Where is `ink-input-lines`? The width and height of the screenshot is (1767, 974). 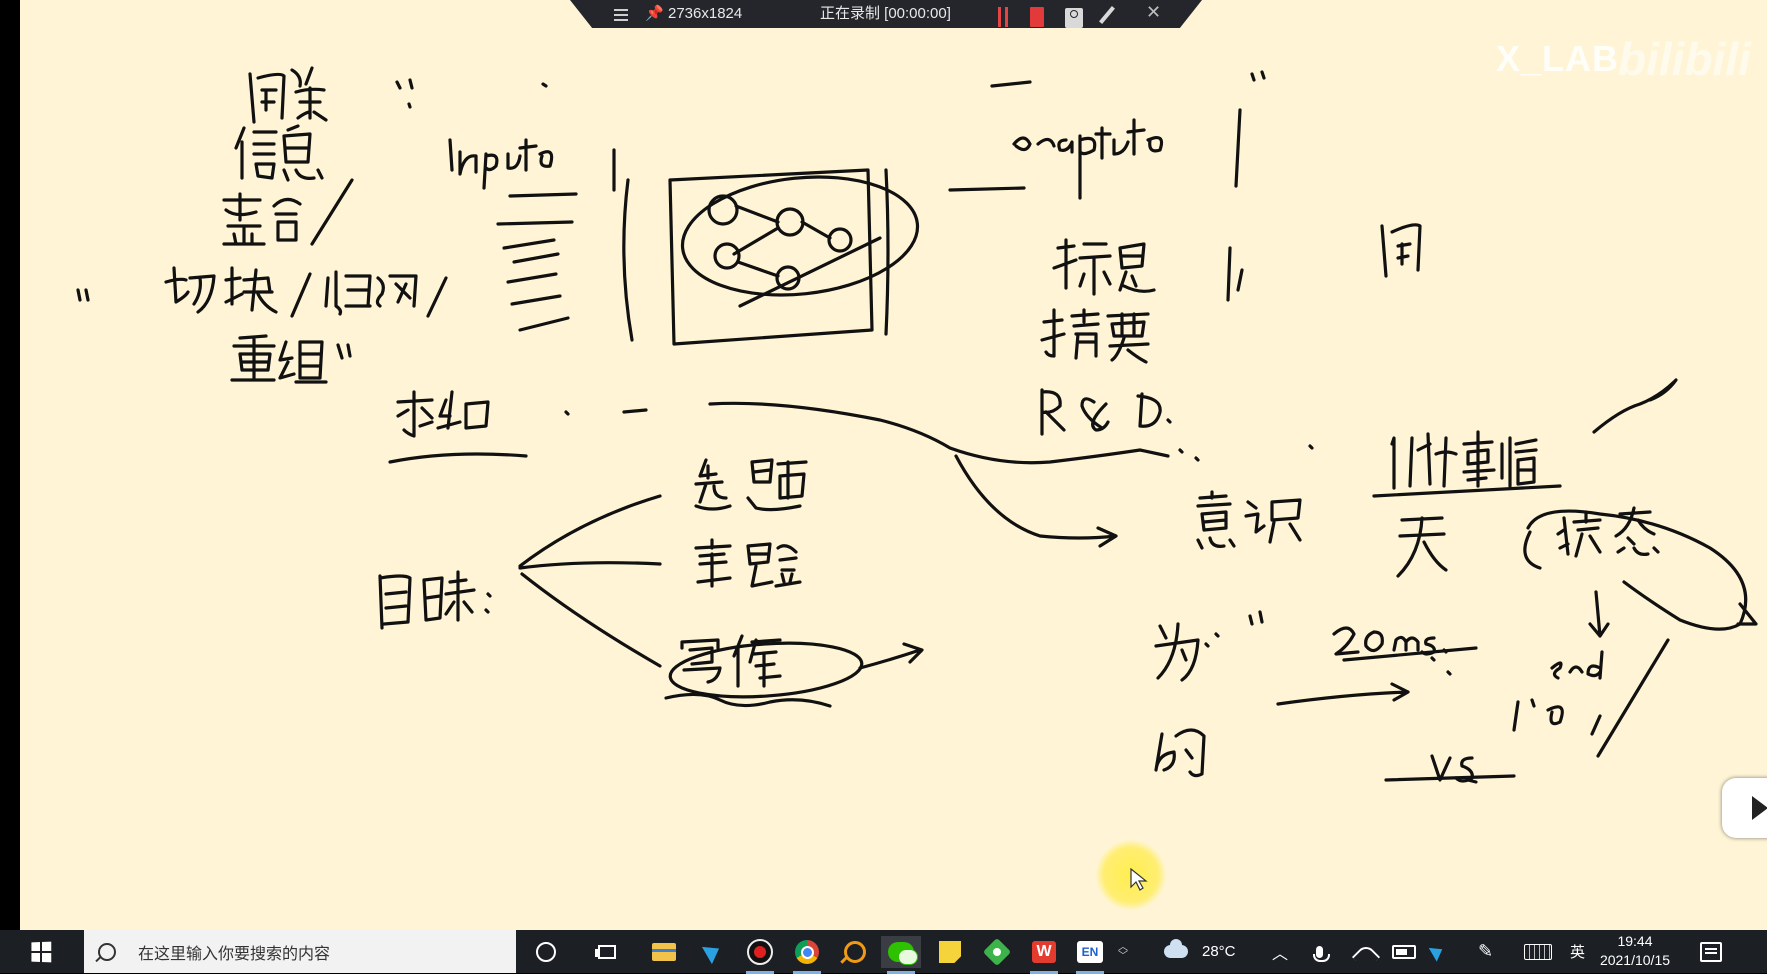
ink-input-lines is located at coordinates (537, 262).